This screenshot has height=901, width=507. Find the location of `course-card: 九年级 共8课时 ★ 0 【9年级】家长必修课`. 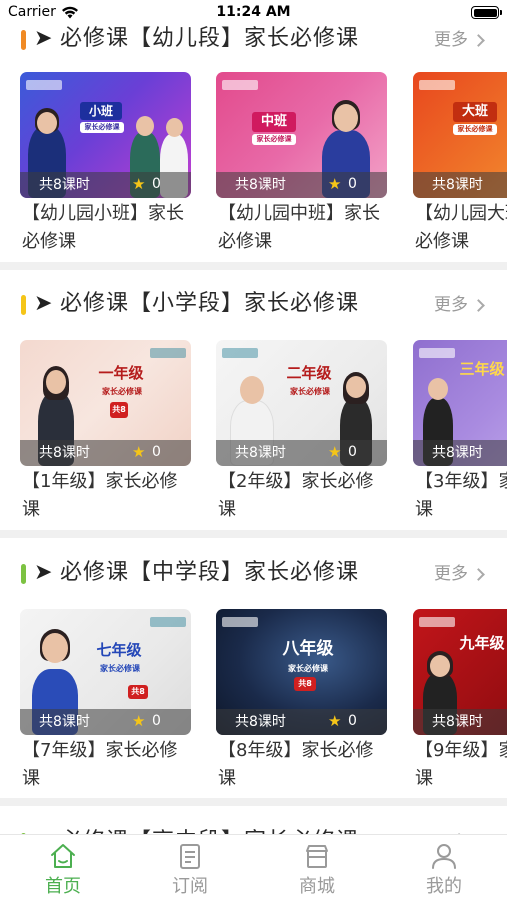

course-card: 九年级 共8课时 ★ 0 【9年级】家长必修课 is located at coordinates (460, 699).